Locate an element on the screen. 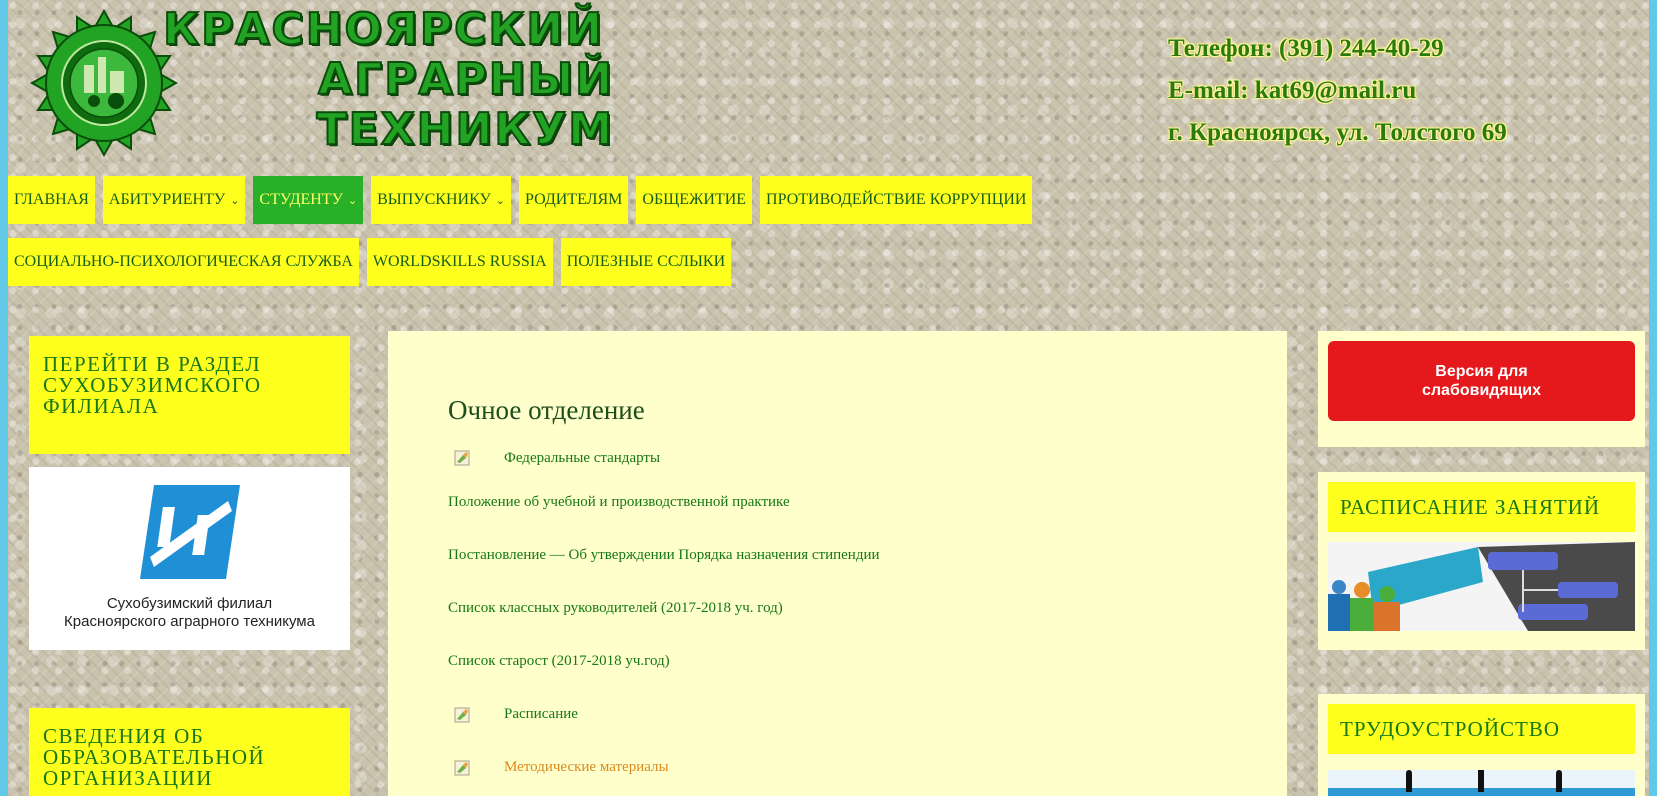 This screenshot has height=796, width=1657. list-item: Методические материалы is located at coordinates (867, 767).